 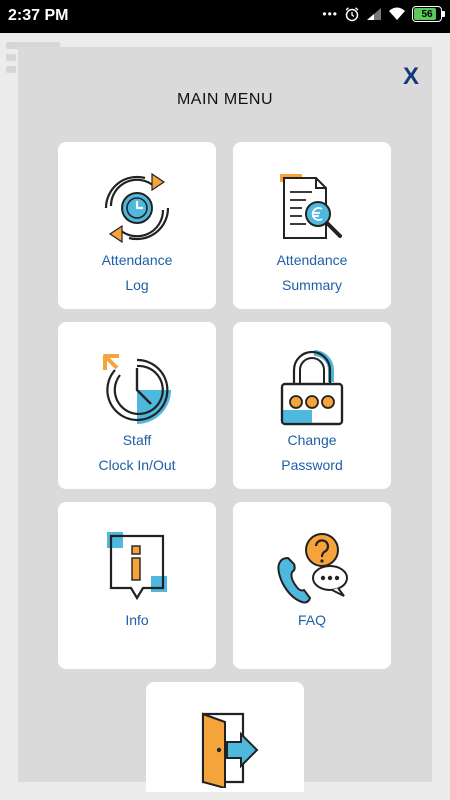 What do you see at coordinates (312, 465) in the screenshot?
I see `tile-label-line2: Password` at bounding box center [312, 465].